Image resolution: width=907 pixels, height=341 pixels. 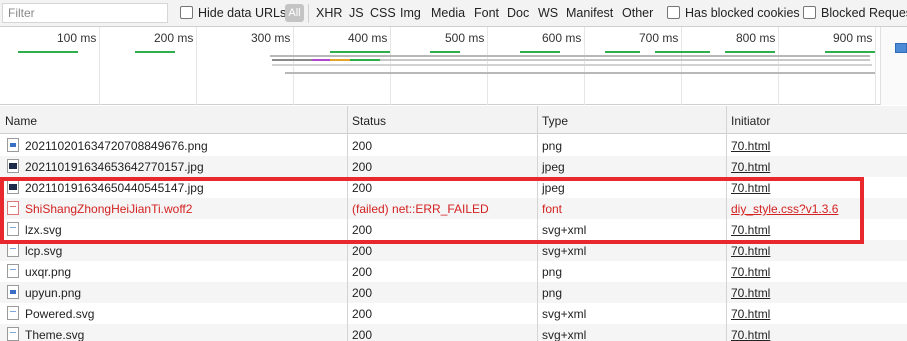 What do you see at coordinates (369, 121) in the screenshot?
I see `column-header-status: Status` at bounding box center [369, 121].